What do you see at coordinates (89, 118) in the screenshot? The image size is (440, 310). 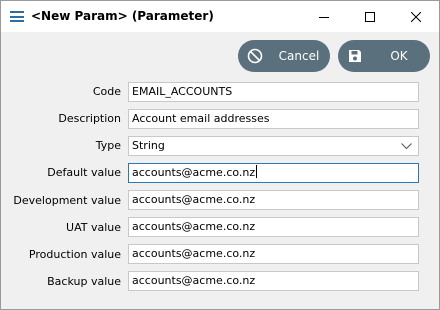 I see `description-label: Description` at bounding box center [89, 118].